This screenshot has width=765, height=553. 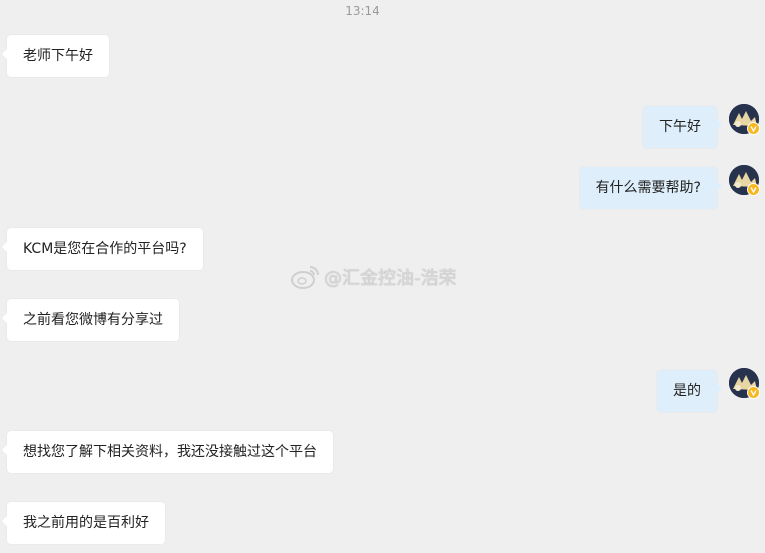 I want to click on chat-timestamp: 13:14, so click(x=362, y=11).